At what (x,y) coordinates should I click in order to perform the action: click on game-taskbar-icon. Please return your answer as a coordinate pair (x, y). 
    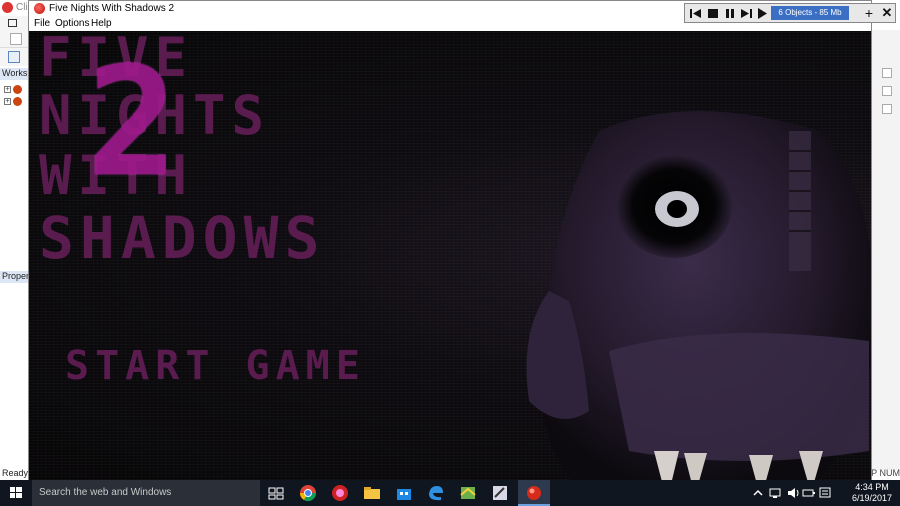
    Looking at the image, I should click on (534, 493).